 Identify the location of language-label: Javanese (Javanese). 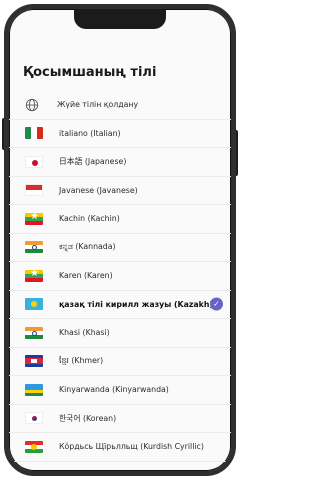
(98, 190).